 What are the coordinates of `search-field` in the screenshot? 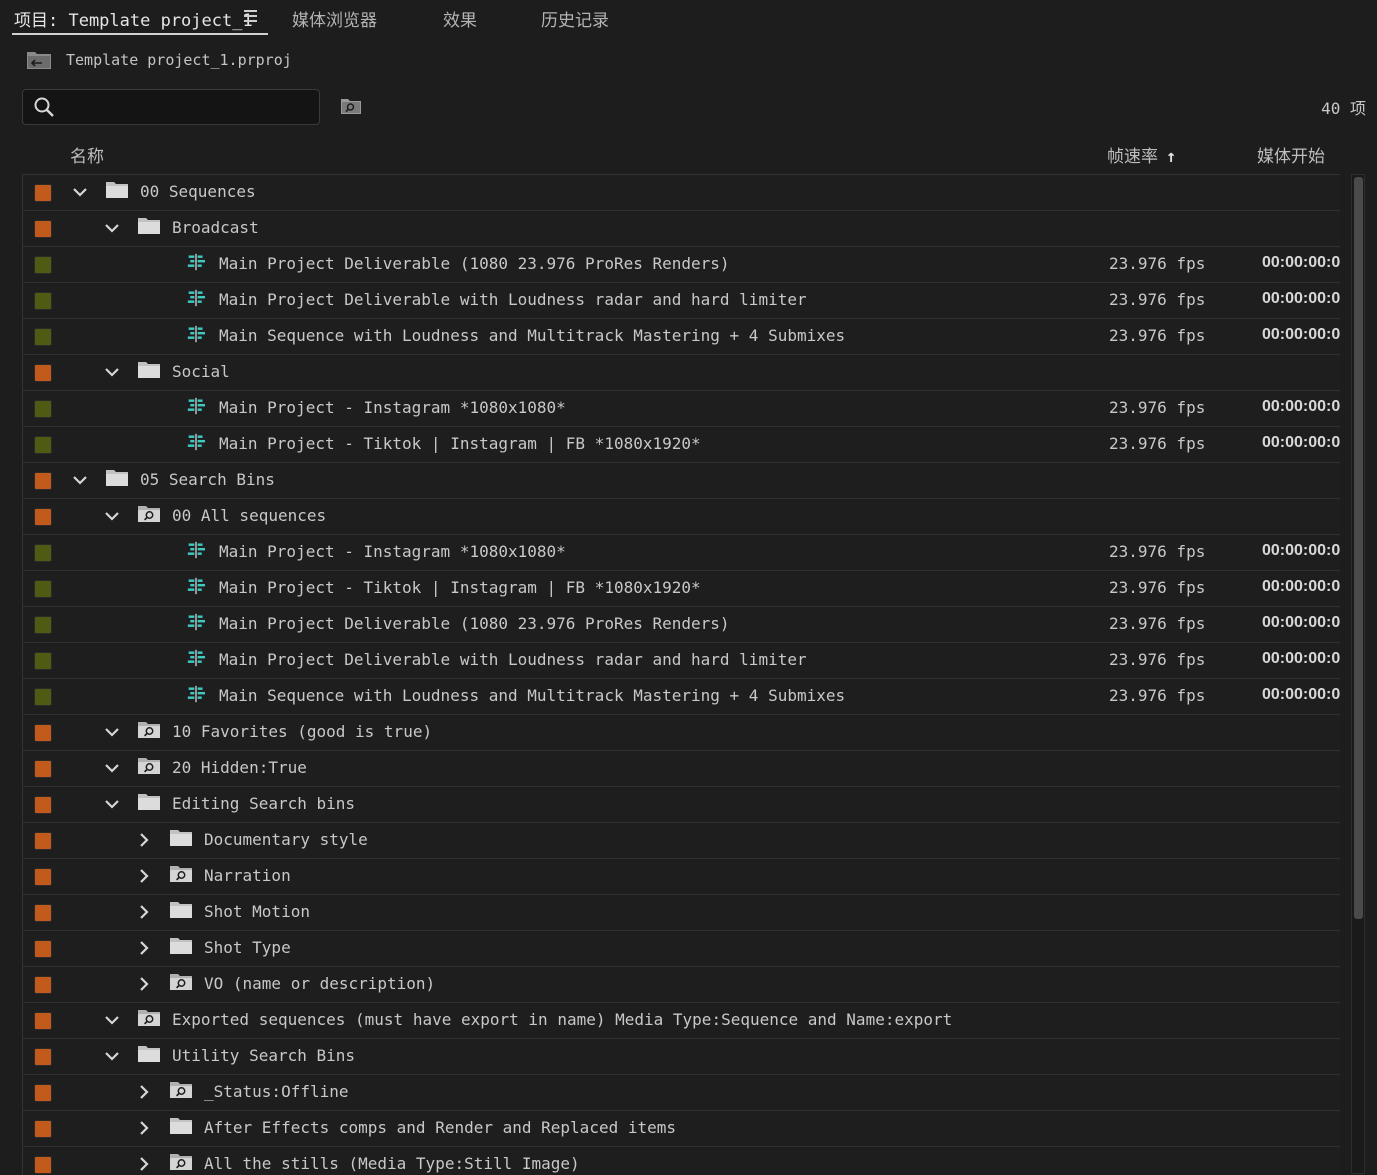 It's located at (171, 107).